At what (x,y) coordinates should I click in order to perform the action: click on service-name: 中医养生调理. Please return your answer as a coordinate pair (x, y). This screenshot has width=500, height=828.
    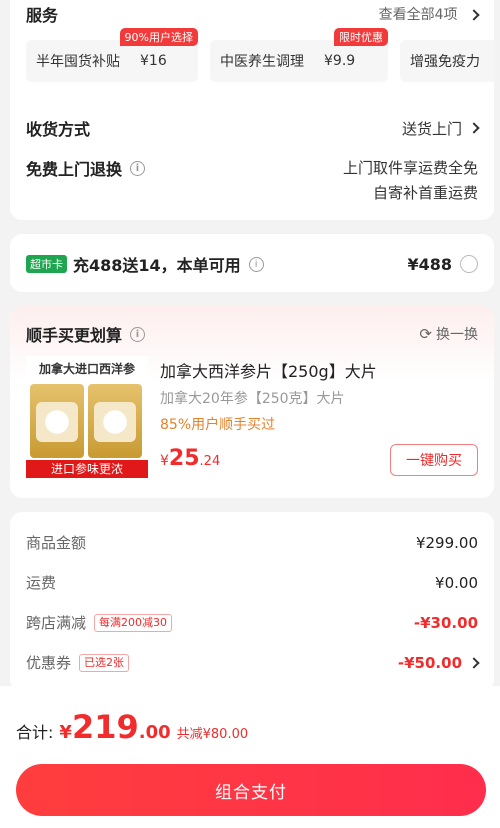
    Looking at the image, I should click on (262, 62).